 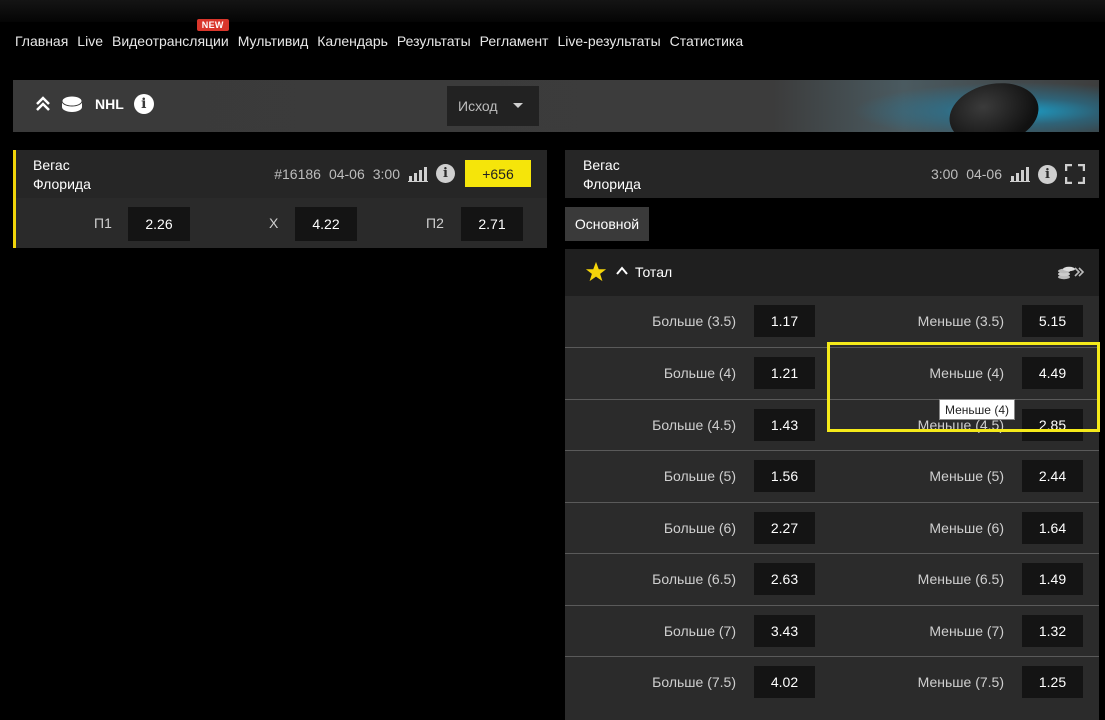 What do you see at coordinates (694, 321) in the screenshot?
I see `over-label: Больше (3.5)` at bounding box center [694, 321].